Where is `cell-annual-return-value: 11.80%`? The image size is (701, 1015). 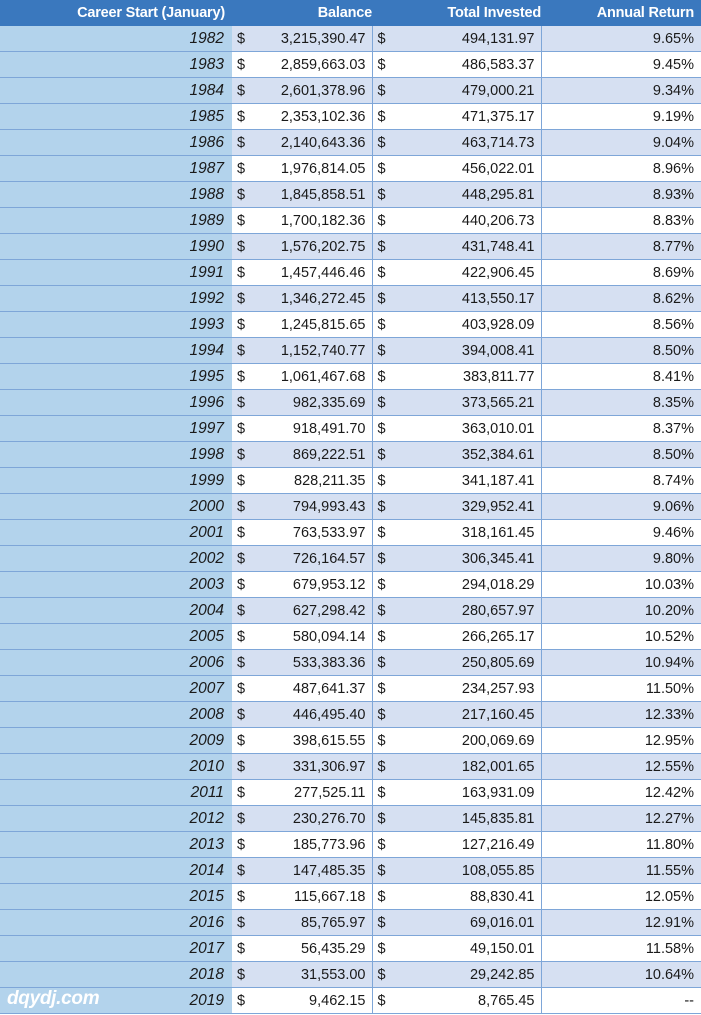 cell-annual-return-value: 11.80% is located at coordinates (620, 844).